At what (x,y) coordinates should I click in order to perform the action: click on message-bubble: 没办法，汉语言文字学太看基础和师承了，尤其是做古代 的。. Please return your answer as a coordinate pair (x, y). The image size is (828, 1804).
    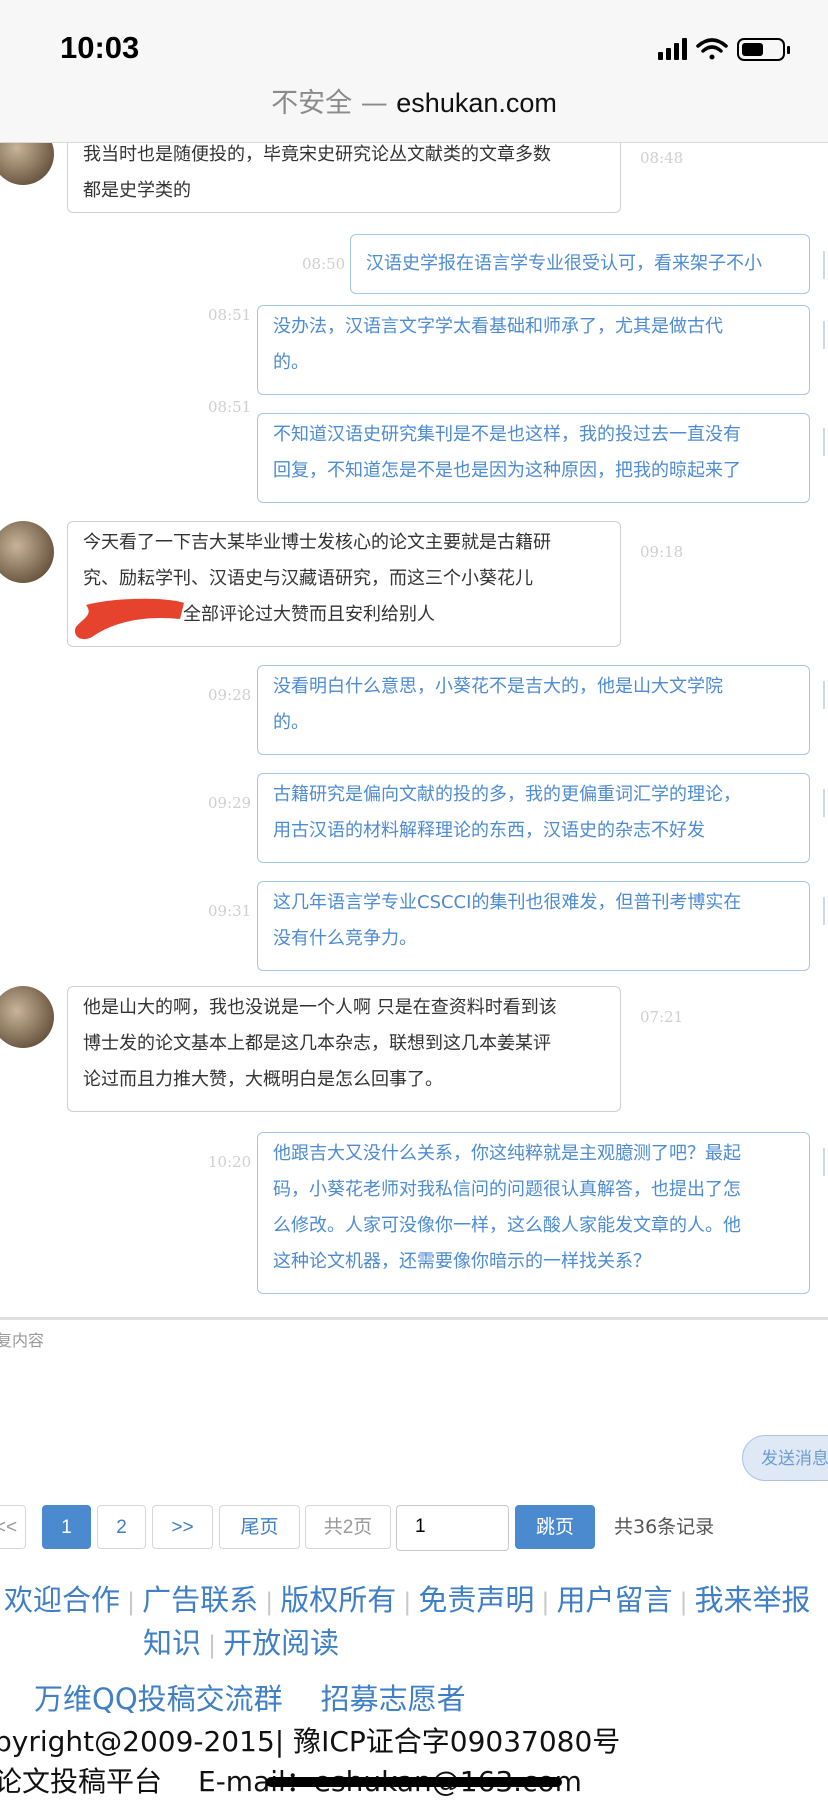
    Looking at the image, I should click on (533, 350).